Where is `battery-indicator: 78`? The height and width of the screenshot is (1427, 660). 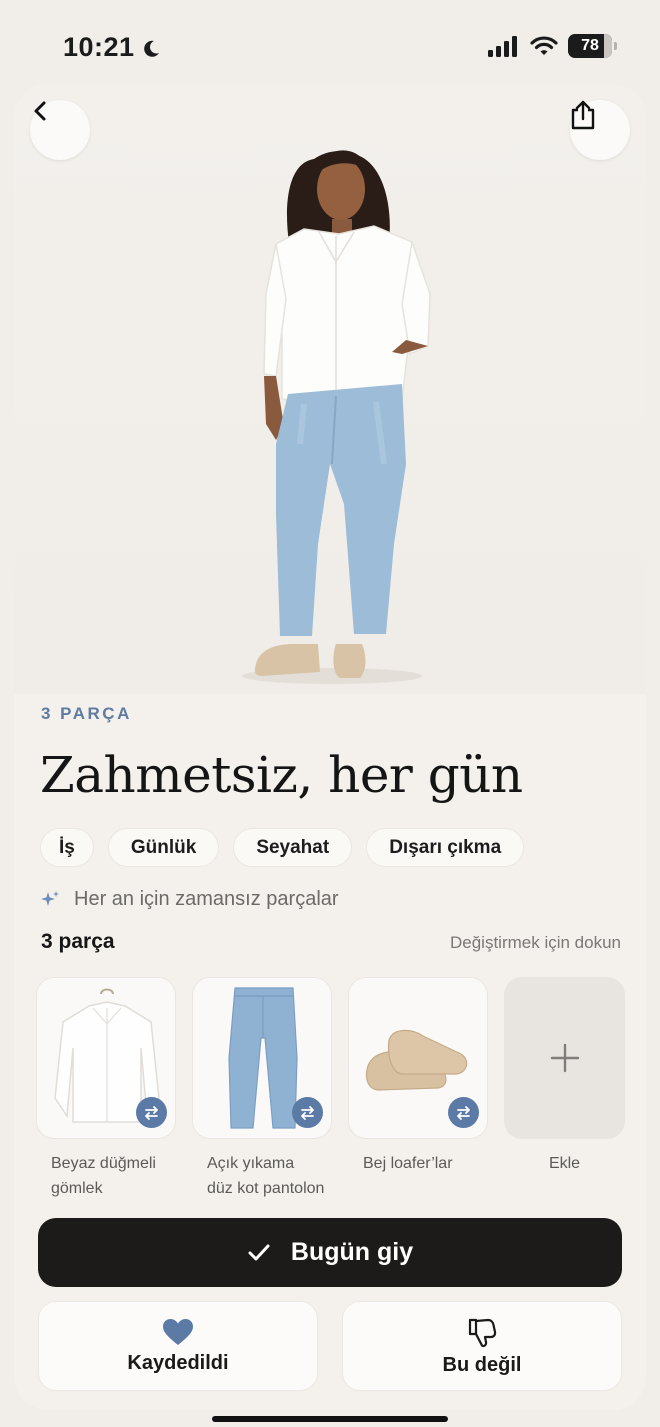
battery-indicator: 78 is located at coordinates (592, 46).